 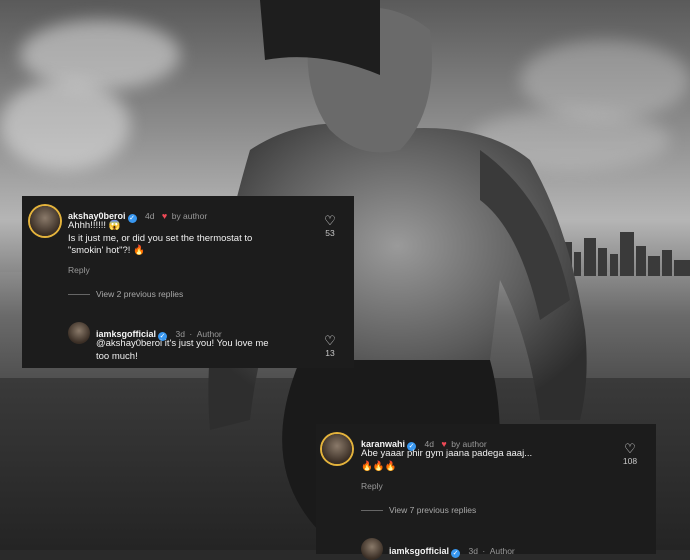 What do you see at coordinates (330, 353) in the screenshot?
I see `like-count: 13` at bounding box center [330, 353].